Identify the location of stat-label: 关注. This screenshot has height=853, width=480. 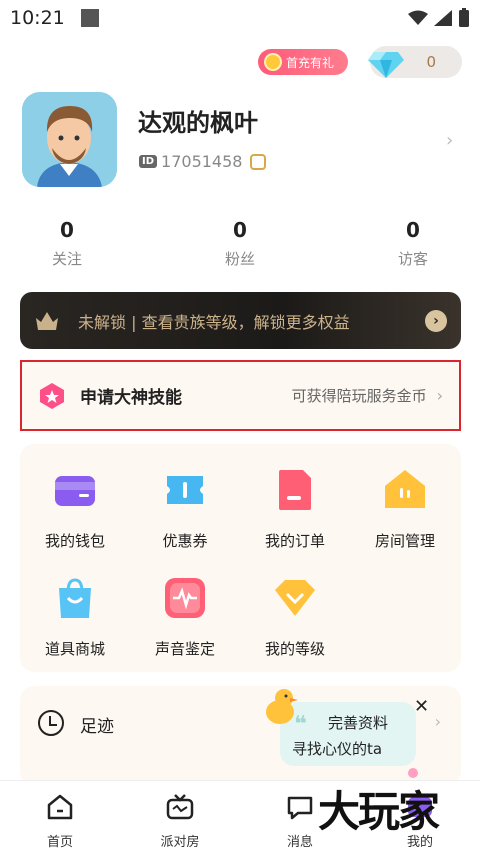
(66, 259).